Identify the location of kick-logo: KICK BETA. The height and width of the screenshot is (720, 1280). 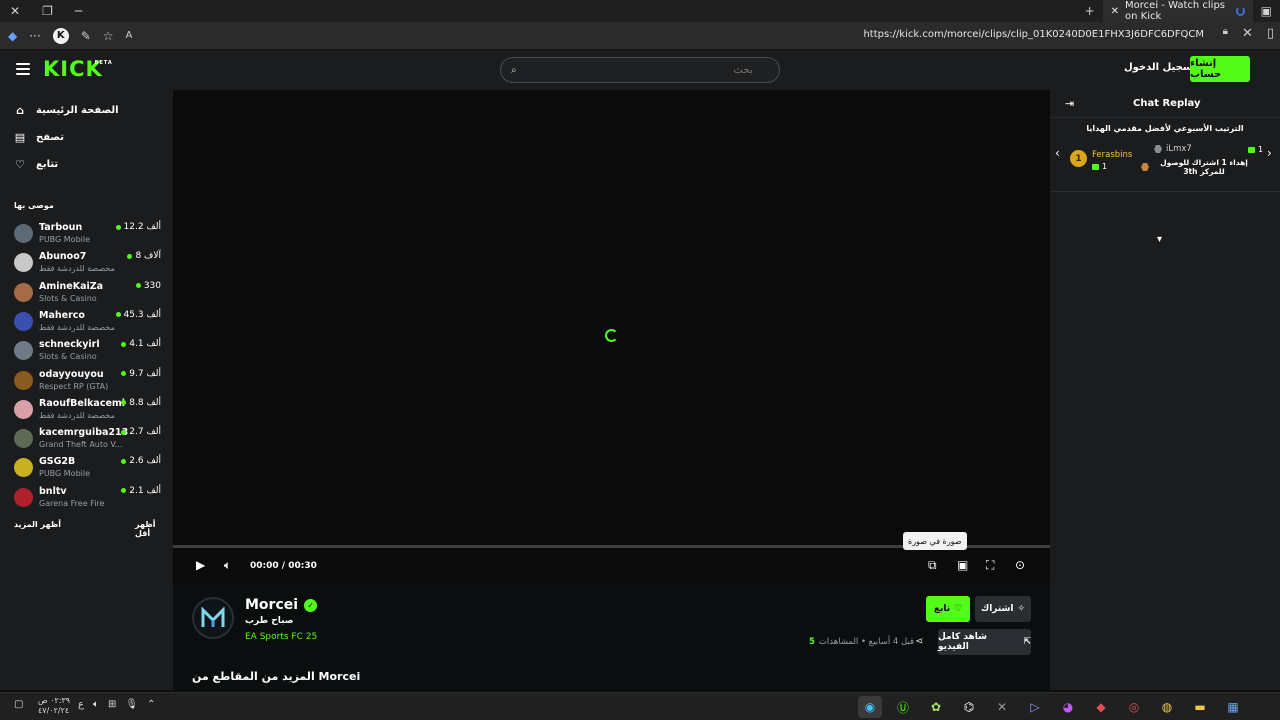
(77, 69).